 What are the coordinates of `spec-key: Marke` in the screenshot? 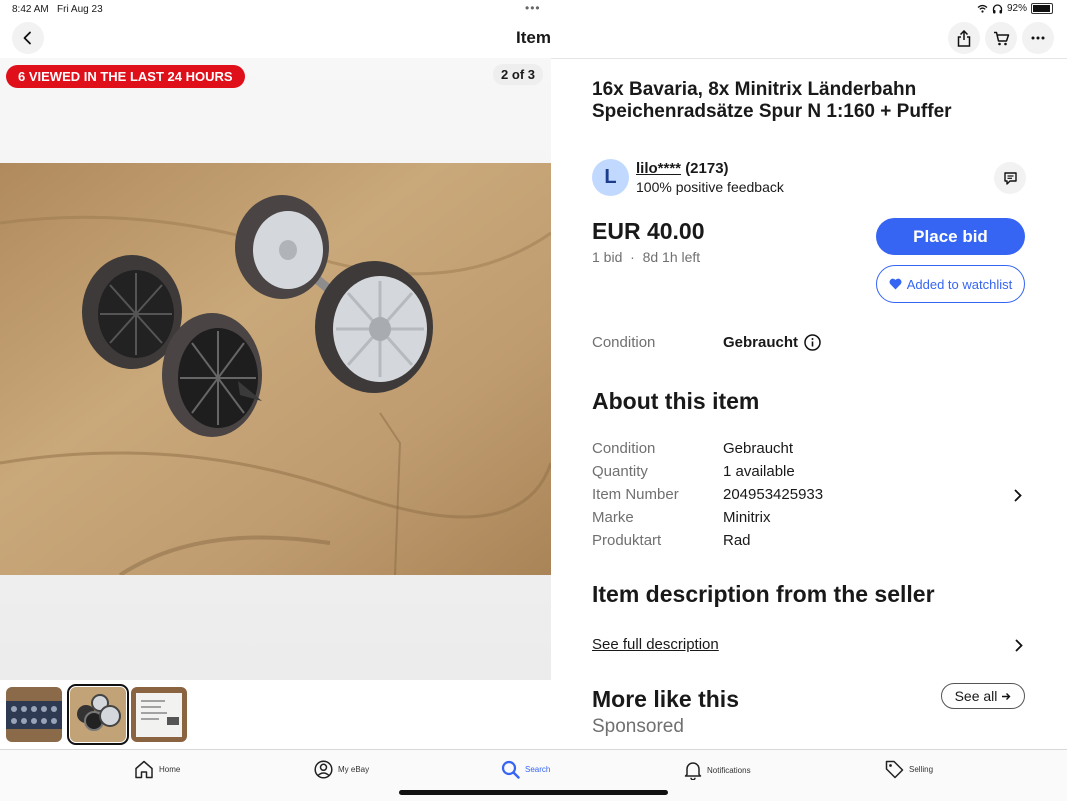 It's located at (613, 517).